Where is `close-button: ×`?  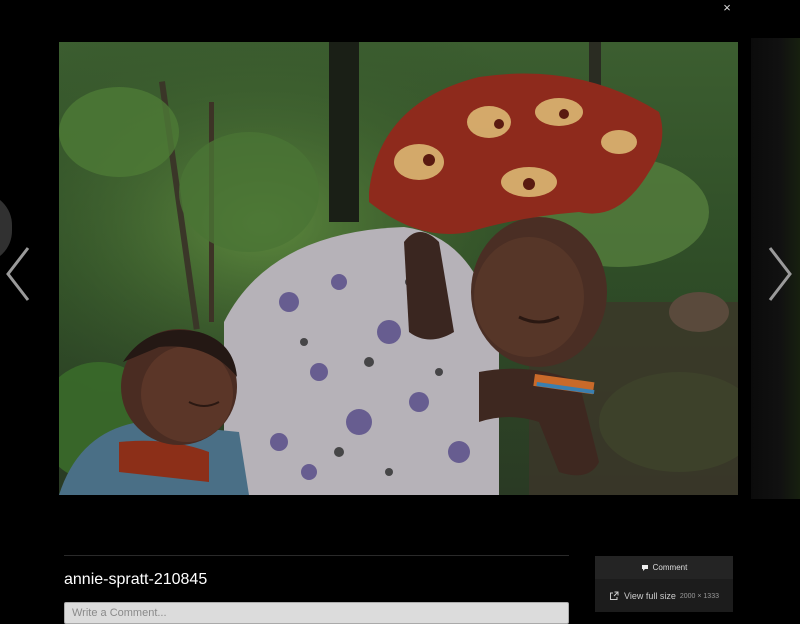
close-button: × is located at coordinates (727, 8).